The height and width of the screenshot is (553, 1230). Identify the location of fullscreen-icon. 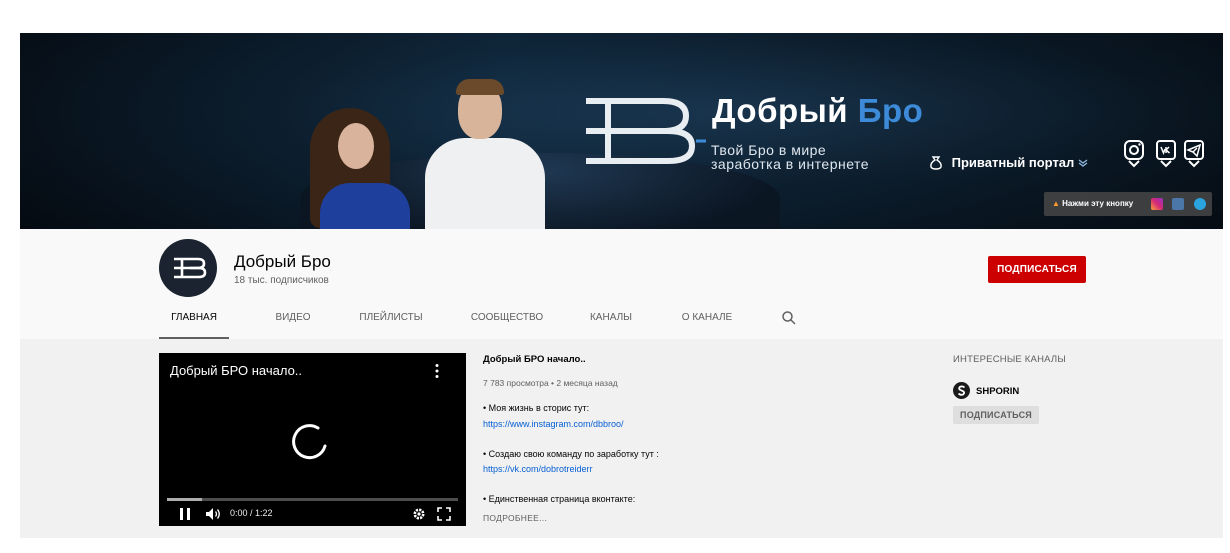
(444, 514).